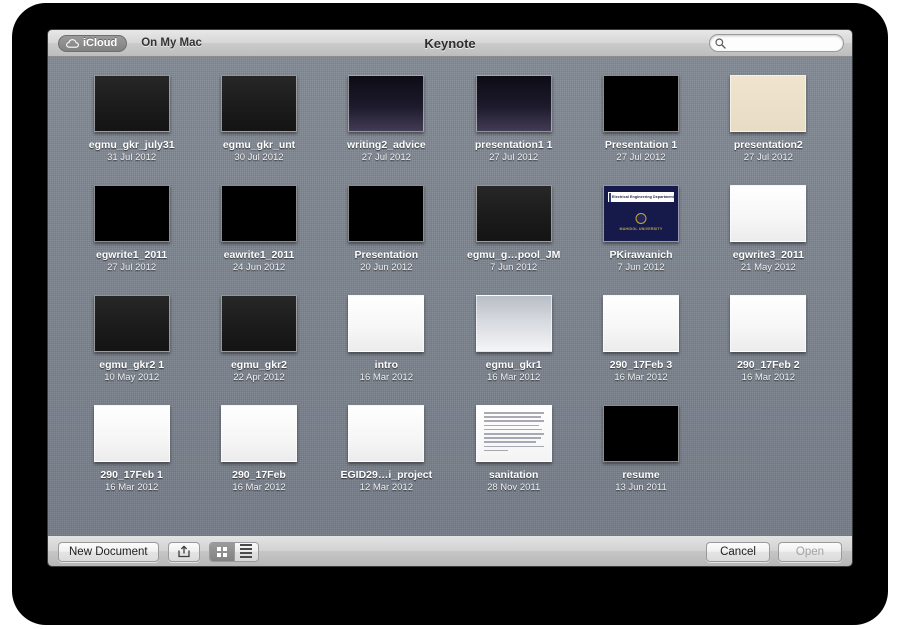 The width and height of the screenshot is (900, 629). I want to click on document-item: EGID29…i_project 12 Mar 2012, so click(386, 449).